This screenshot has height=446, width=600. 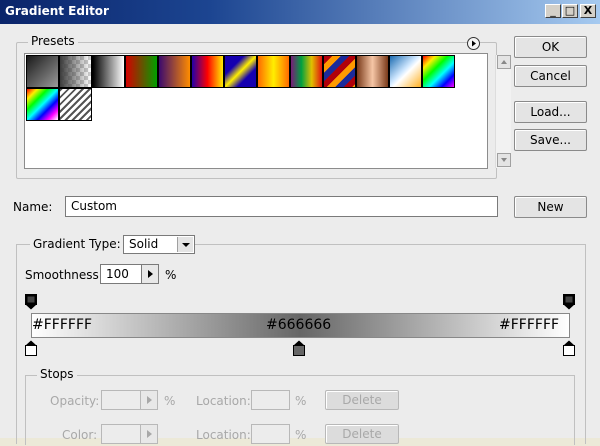 What do you see at coordinates (170, 401) in the screenshot?
I see `opacity-unit: %` at bounding box center [170, 401].